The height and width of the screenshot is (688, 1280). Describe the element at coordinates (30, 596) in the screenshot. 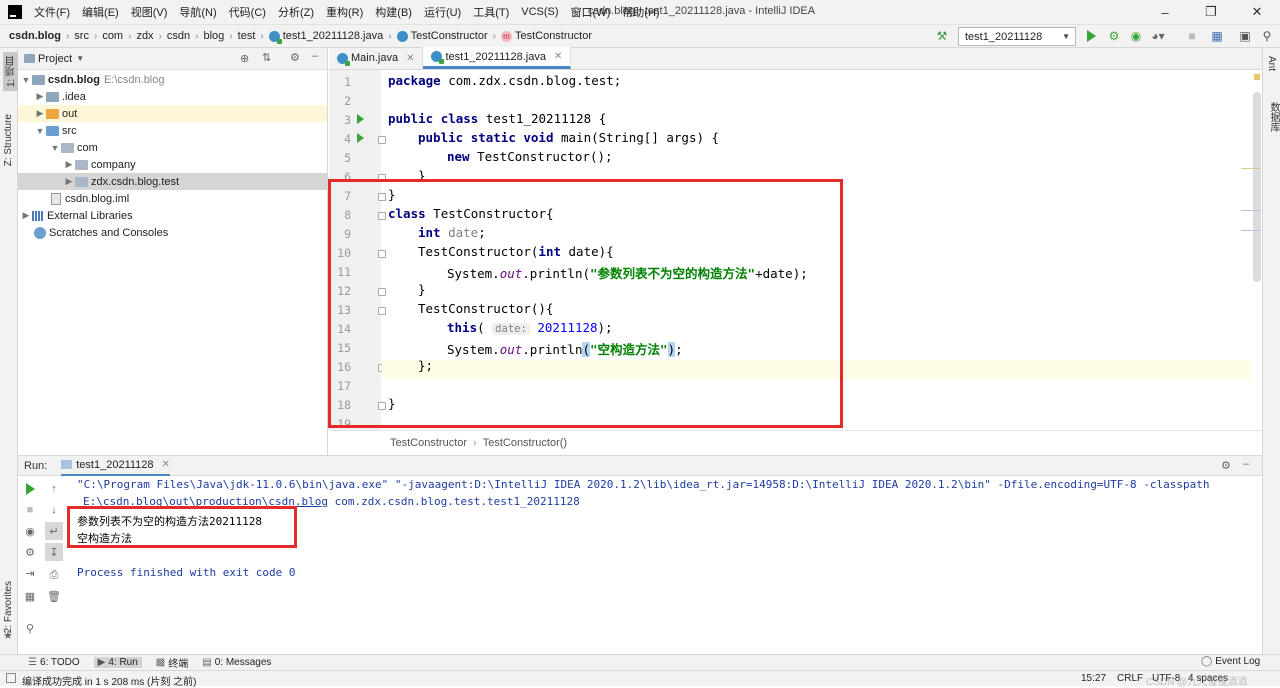

I see `layout-icon: ▦` at that location.